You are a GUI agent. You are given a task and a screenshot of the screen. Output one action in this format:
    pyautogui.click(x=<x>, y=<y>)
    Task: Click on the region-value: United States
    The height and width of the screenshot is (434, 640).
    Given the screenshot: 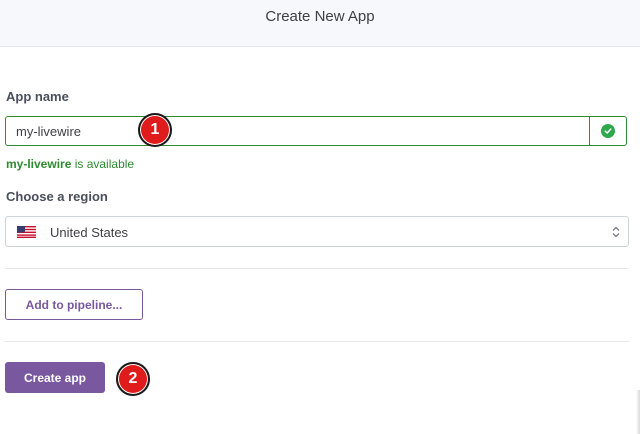 What is the action you would take?
    pyautogui.click(x=89, y=232)
    